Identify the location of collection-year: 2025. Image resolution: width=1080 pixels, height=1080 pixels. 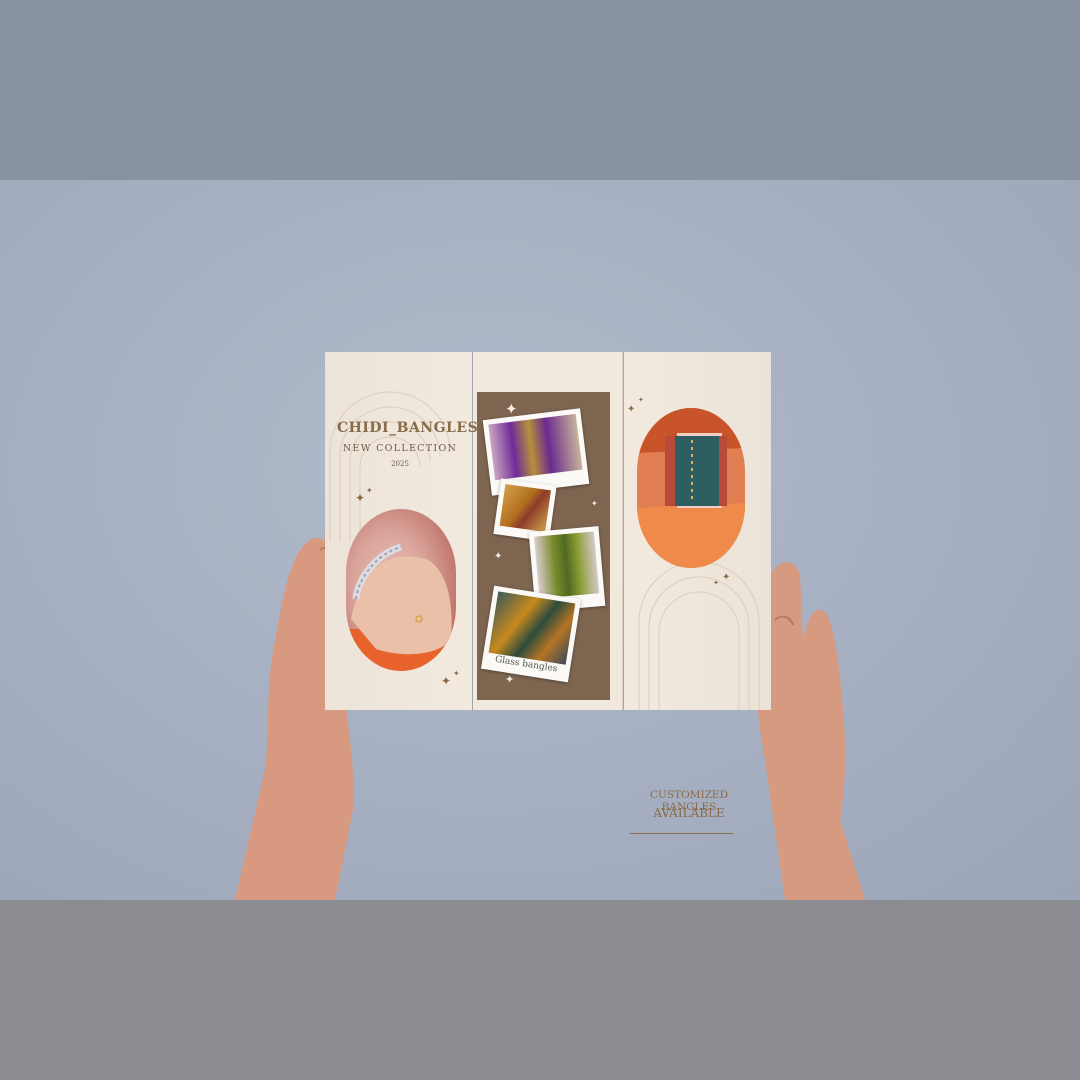
(400, 464).